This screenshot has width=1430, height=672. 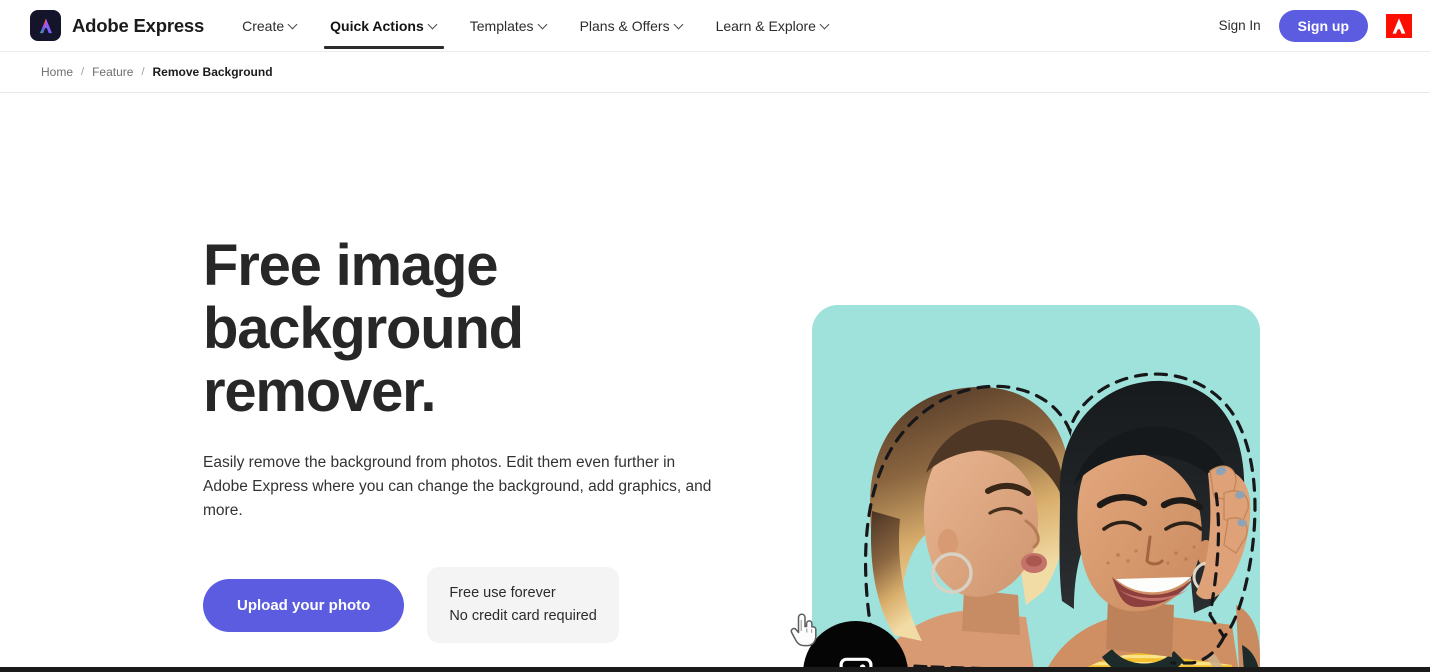 I want to click on nav-item-plans-and-offers: Plans & Offers, so click(x=632, y=26).